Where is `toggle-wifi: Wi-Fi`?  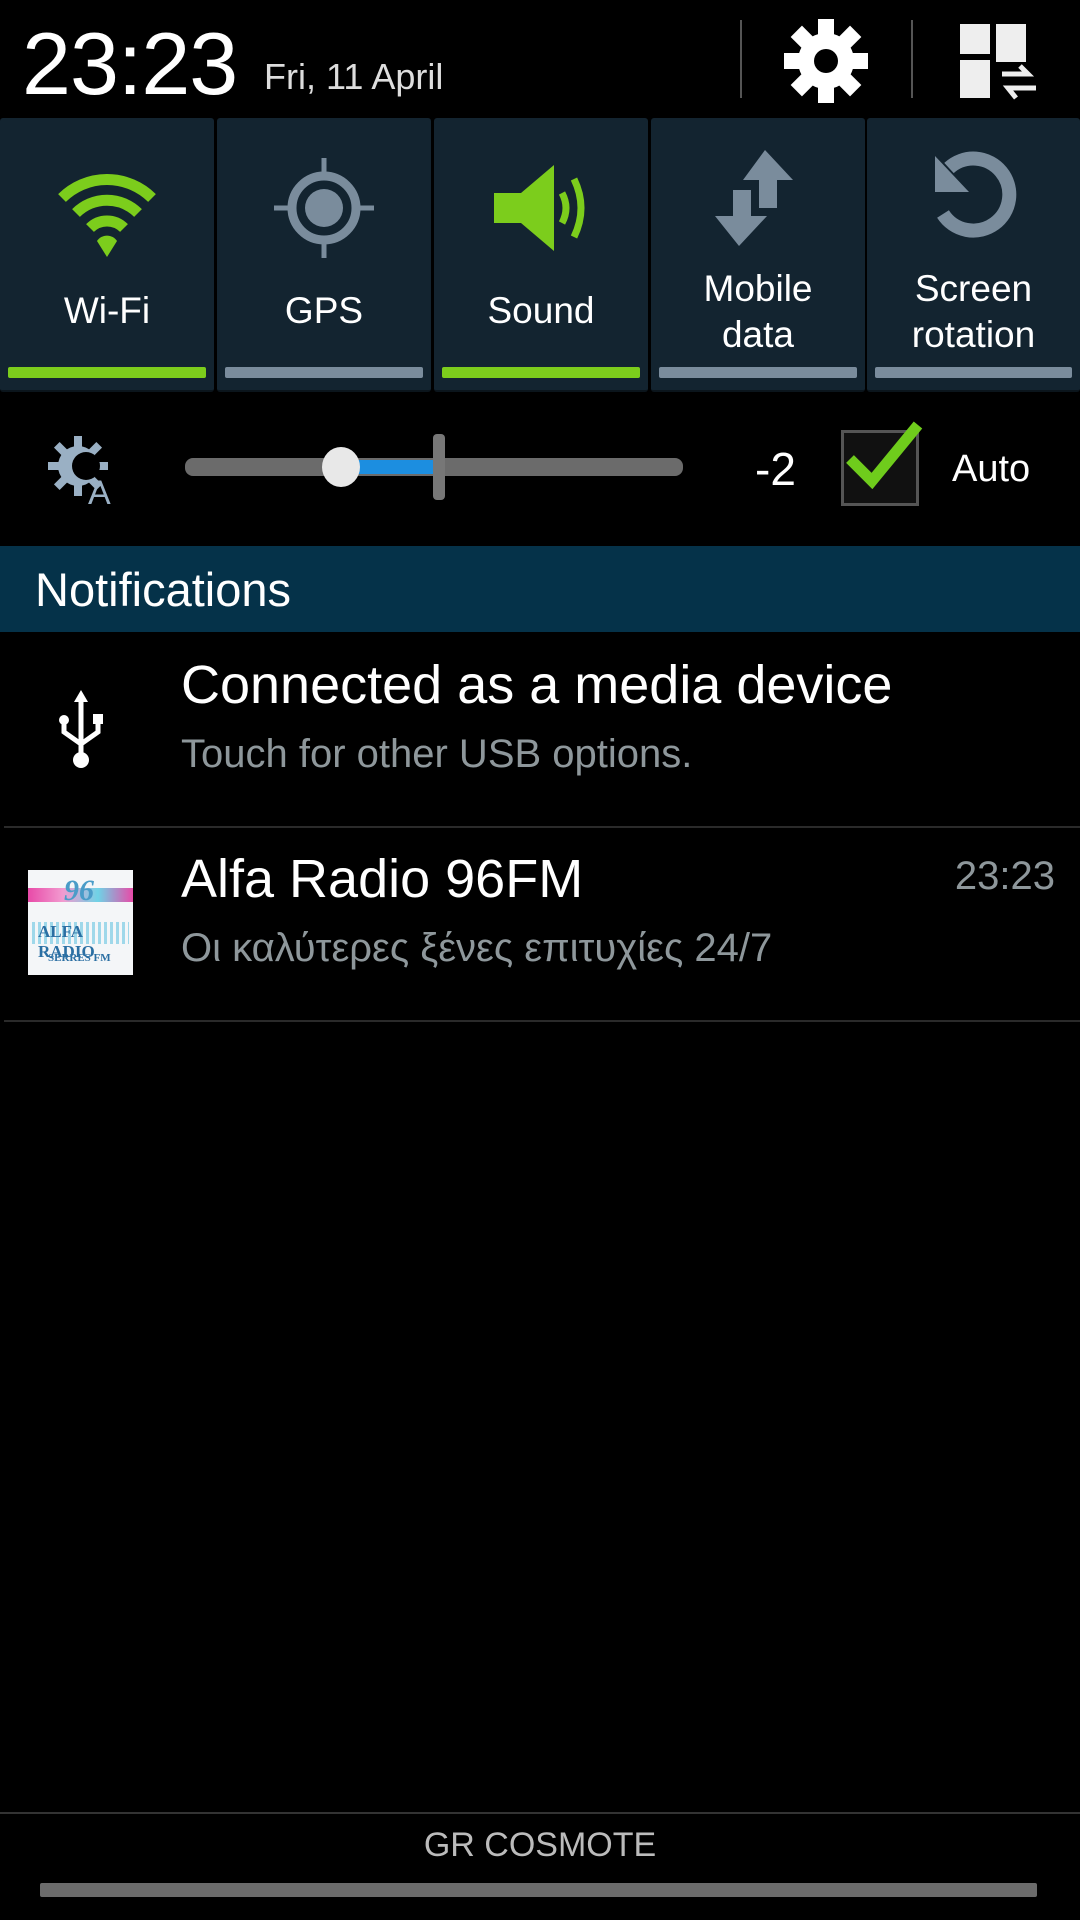
toggle-wifi: Wi-Fi is located at coordinates (107, 255).